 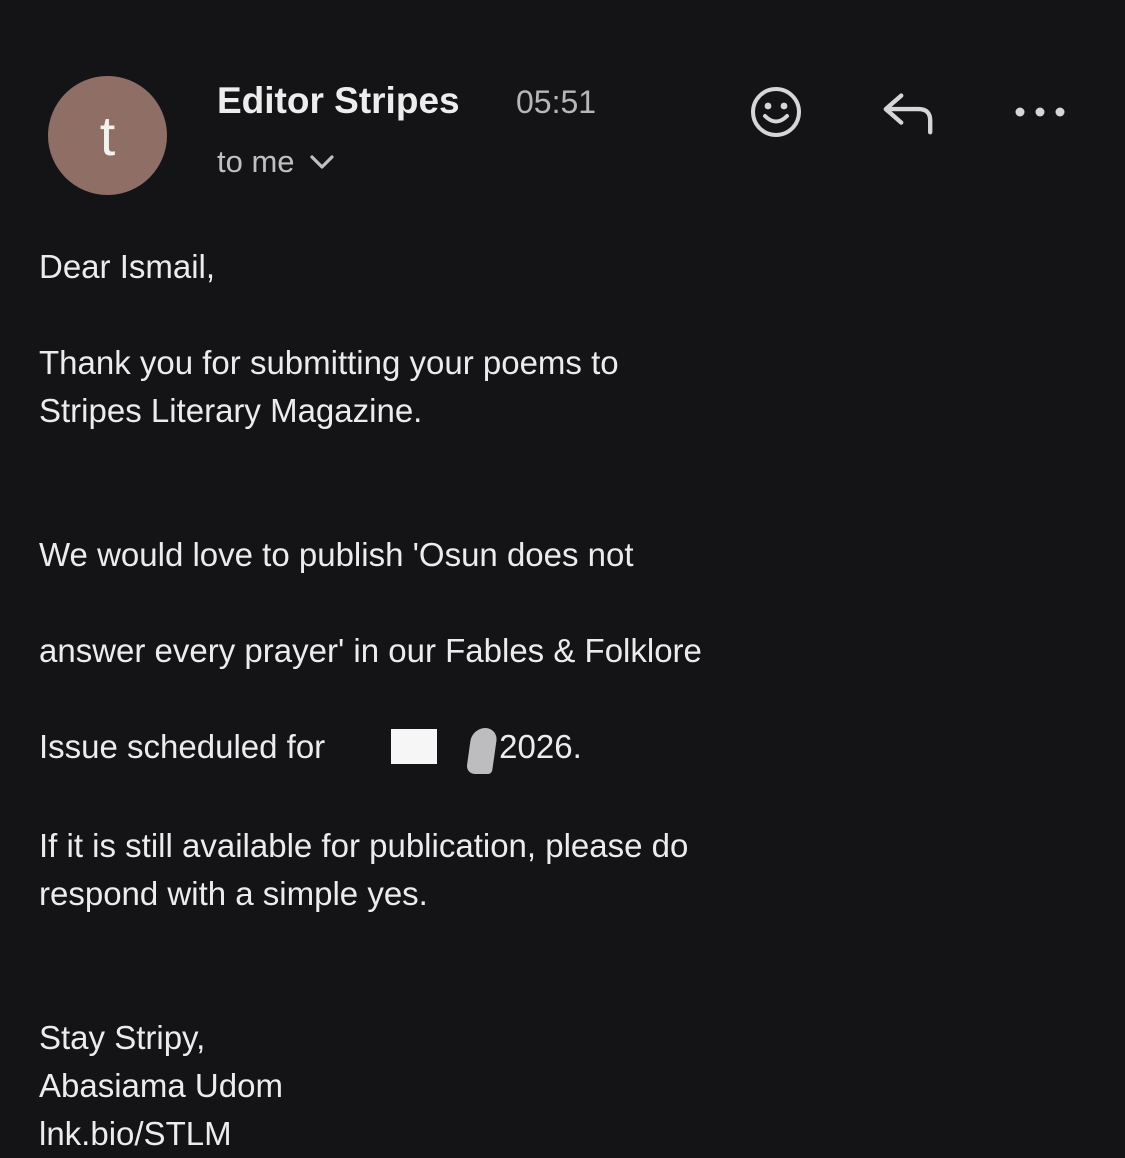 What do you see at coordinates (338, 101) in the screenshot?
I see `sender-name: Editor Stripes` at bounding box center [338, 101].